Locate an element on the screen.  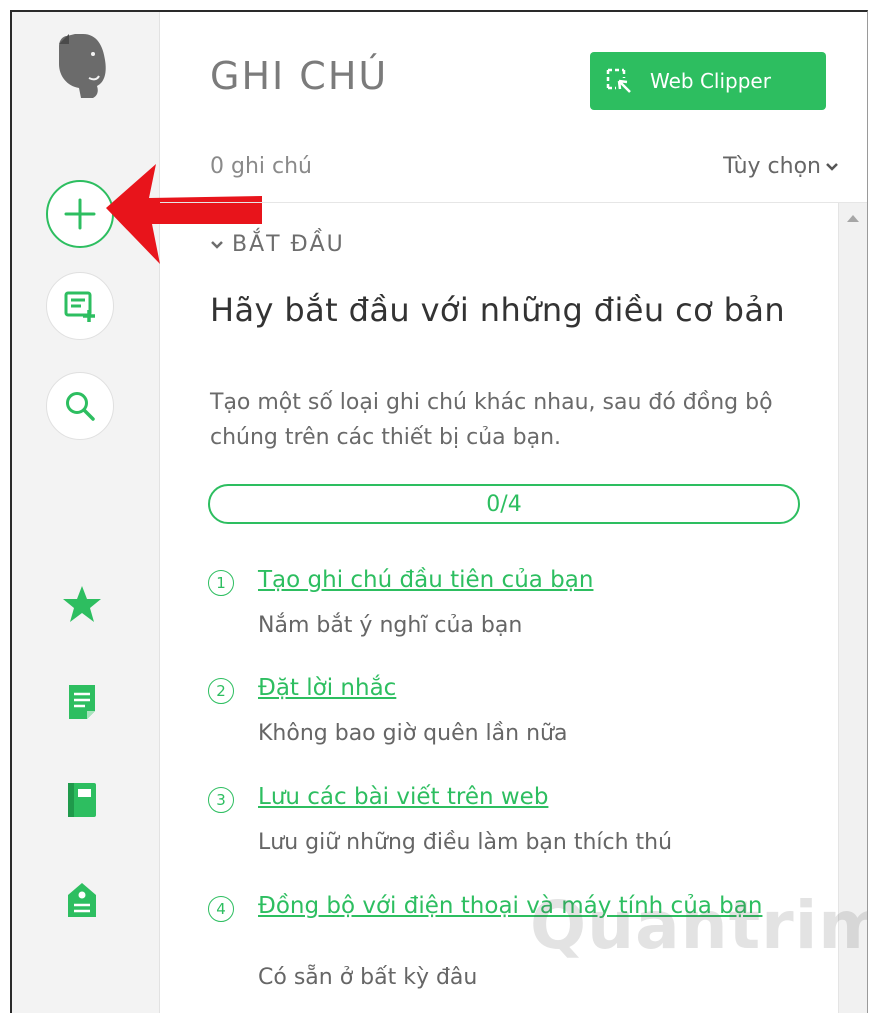
evernote-logo is located at coordinates (82, 64).